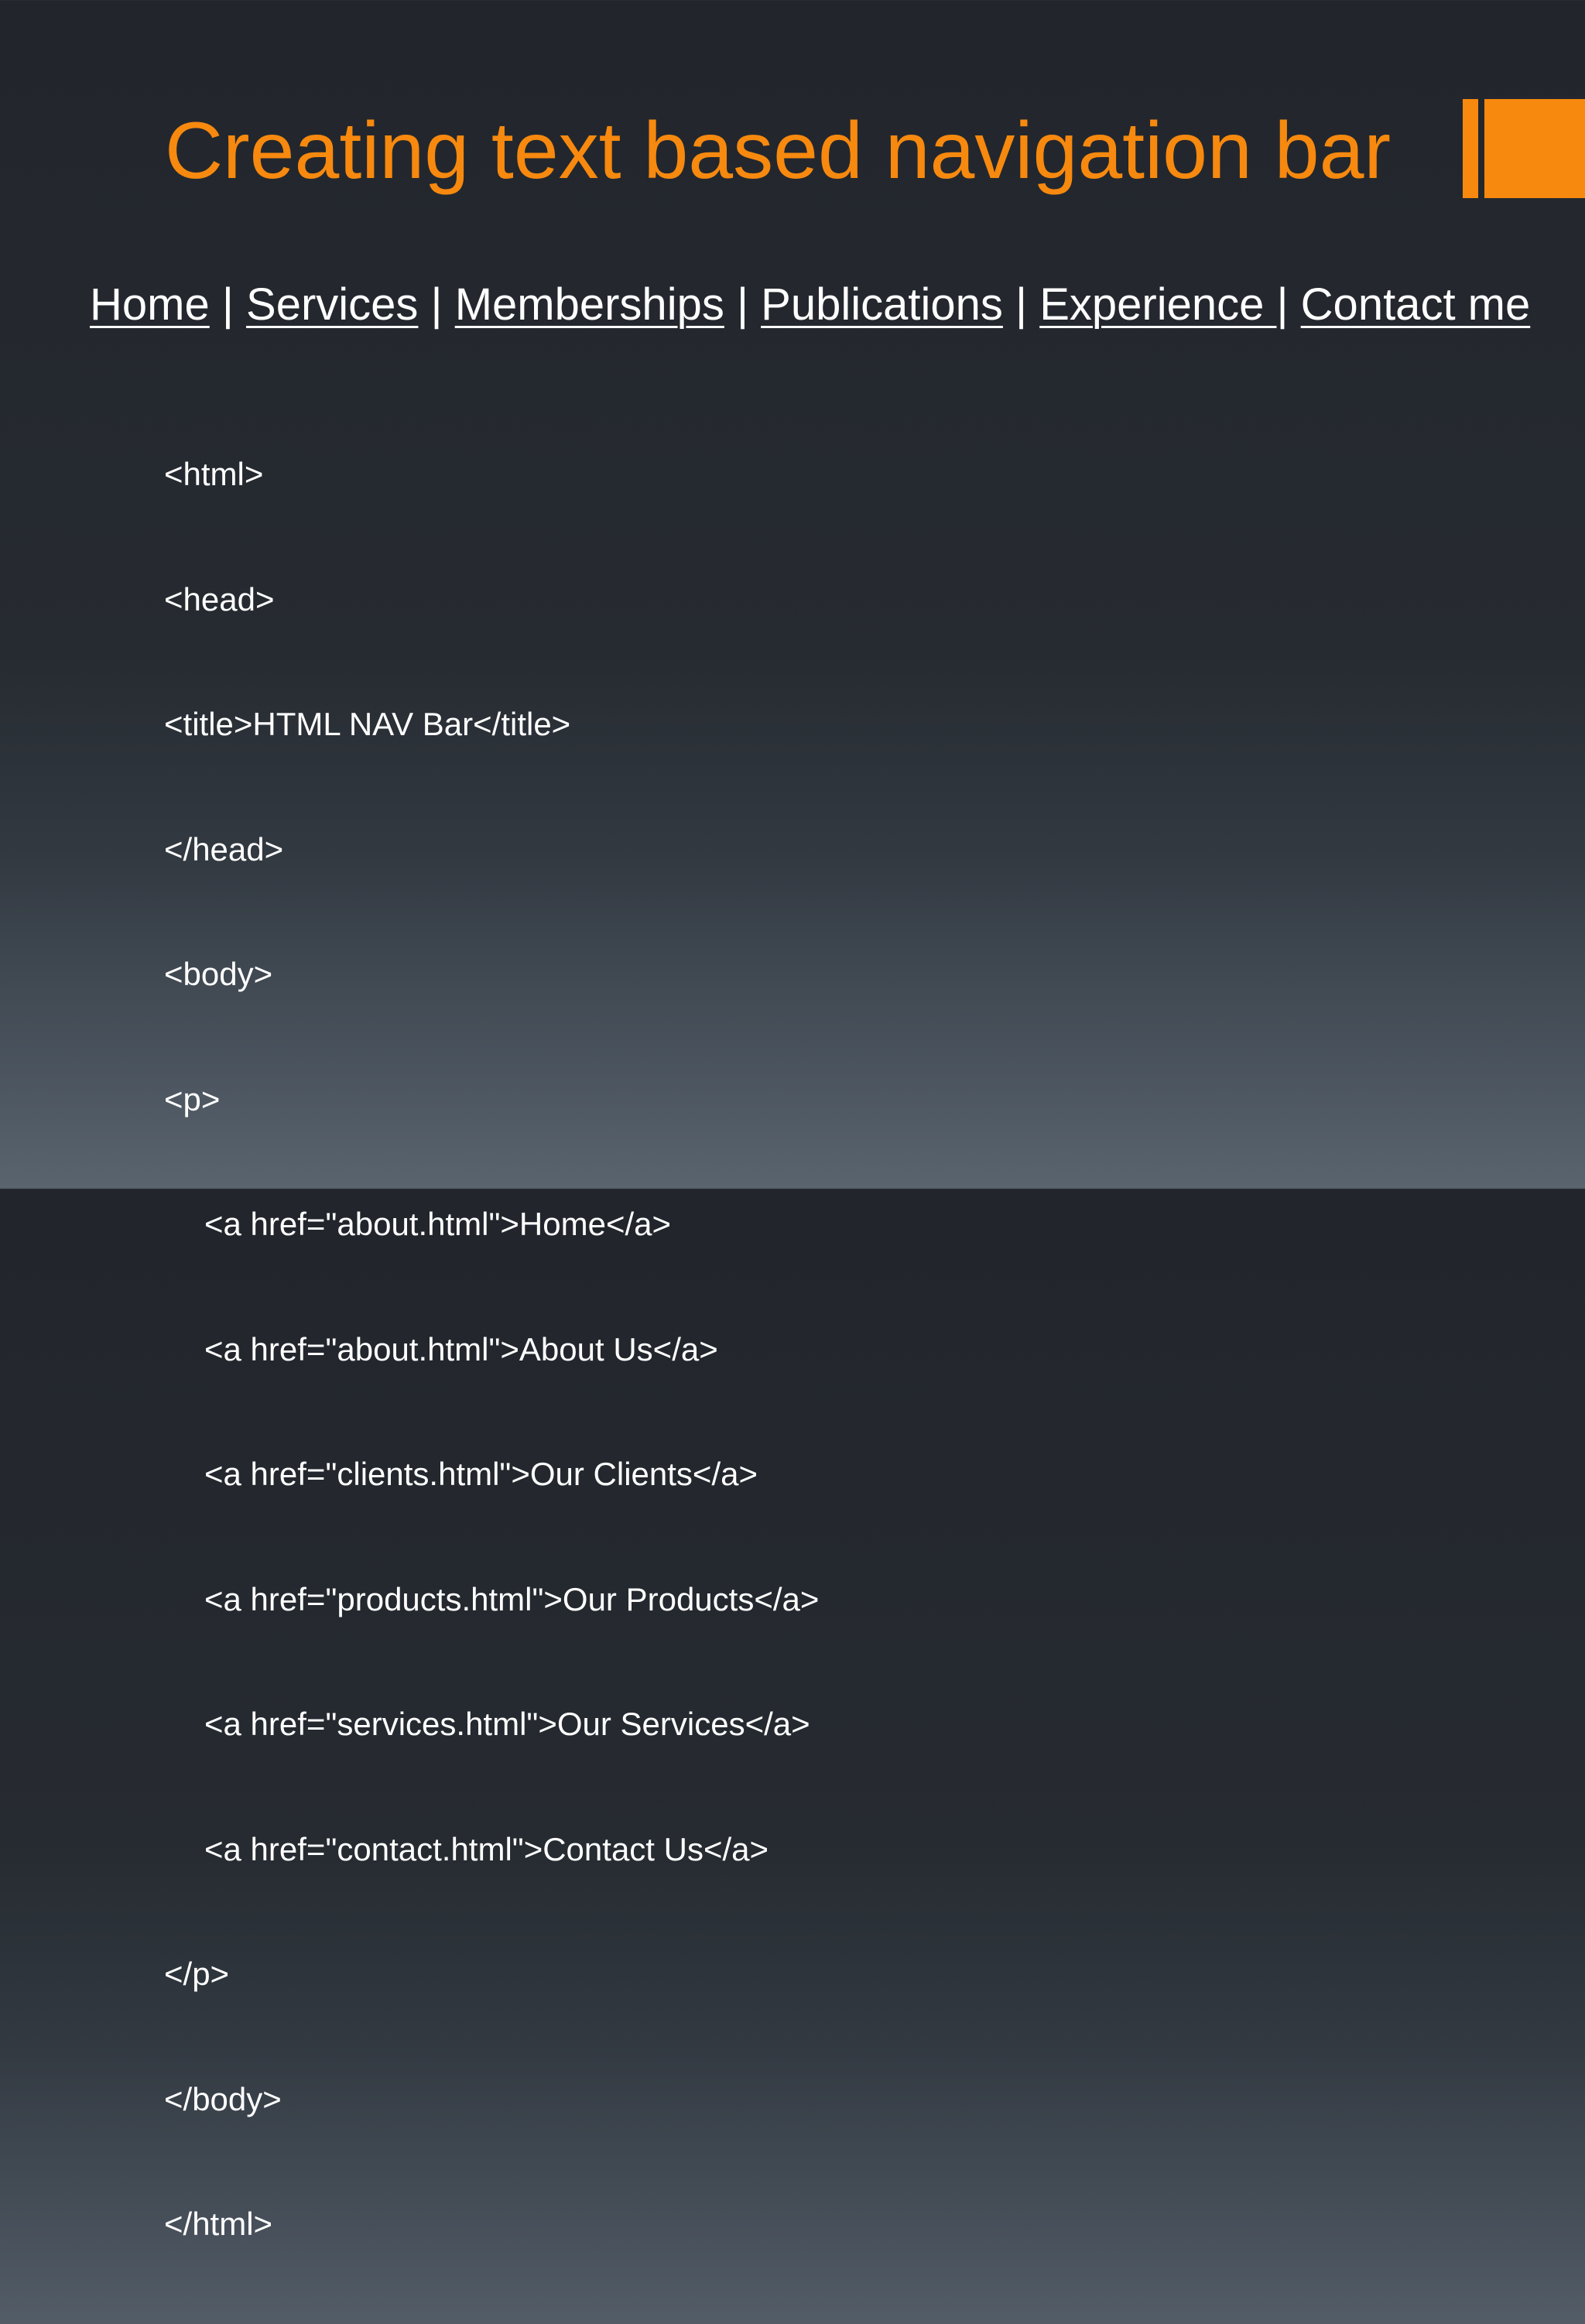 The height and width of the screenshot is (2324, 1585). I want to click on code-line: <a href="services.html">Our Services</a>, so click(507, 1724).